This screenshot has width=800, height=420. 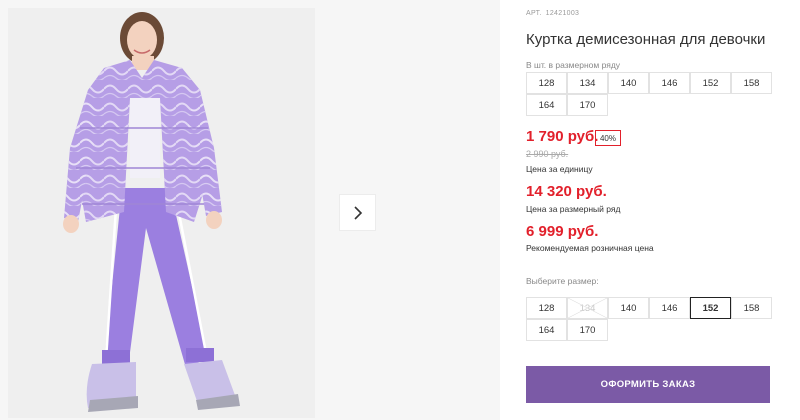 What do you see at coordinates (559, 169) in the screenshot?
I see `unit-price-label: Цена за единицу` at bounding box center [559, 169].